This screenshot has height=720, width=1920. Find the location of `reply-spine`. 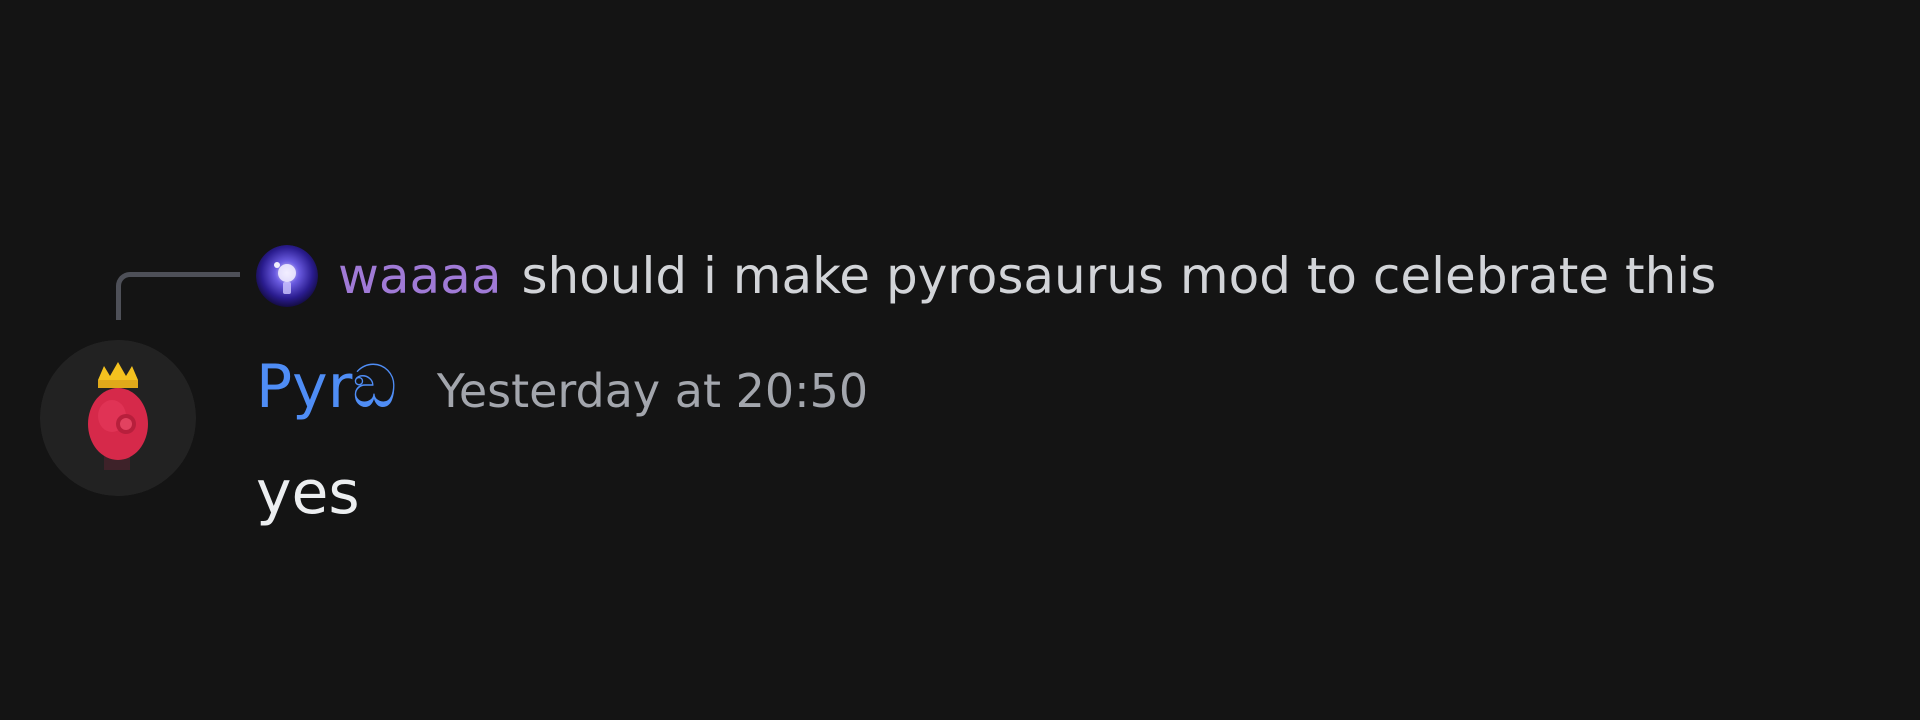

reply-spine is located at coordinates (178, 296).